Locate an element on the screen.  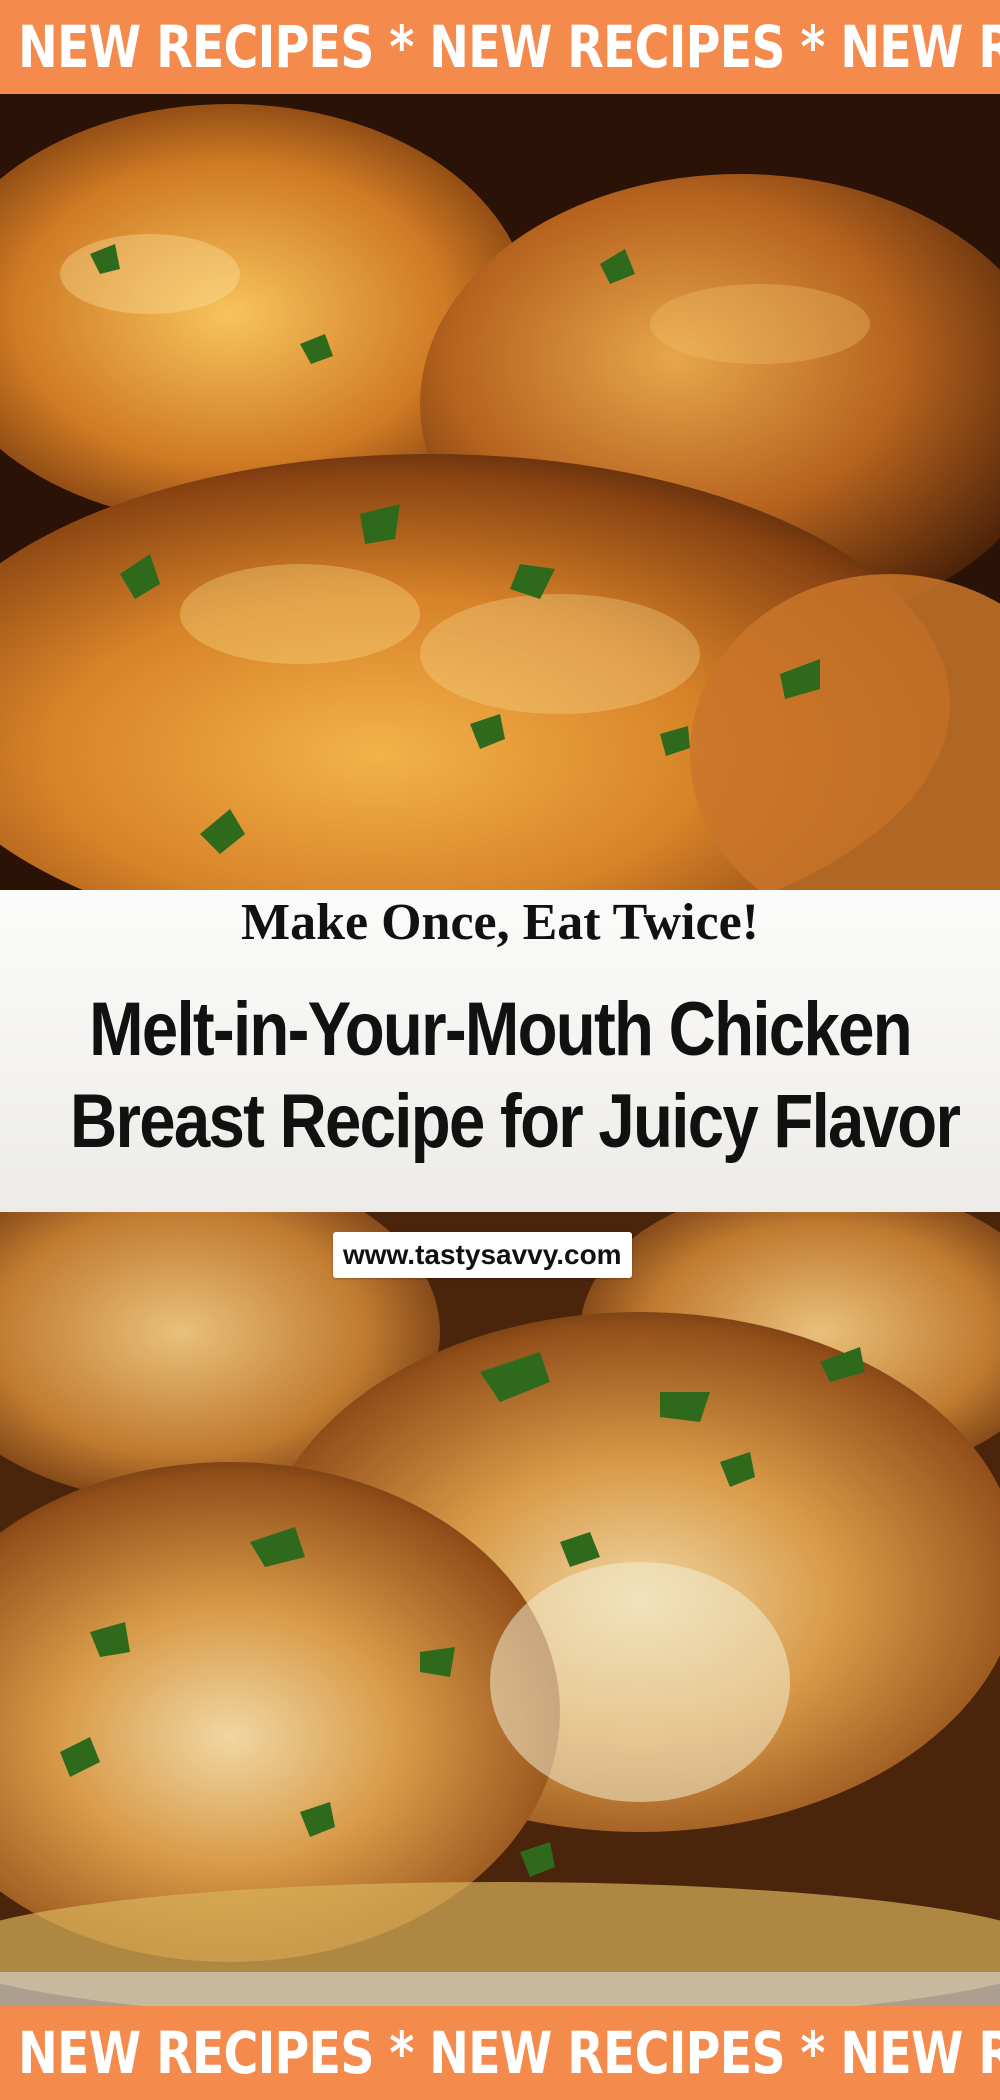
title-line-1: Melt-in-Your-Mouth Chicken is located at coordinates (501, 1029).